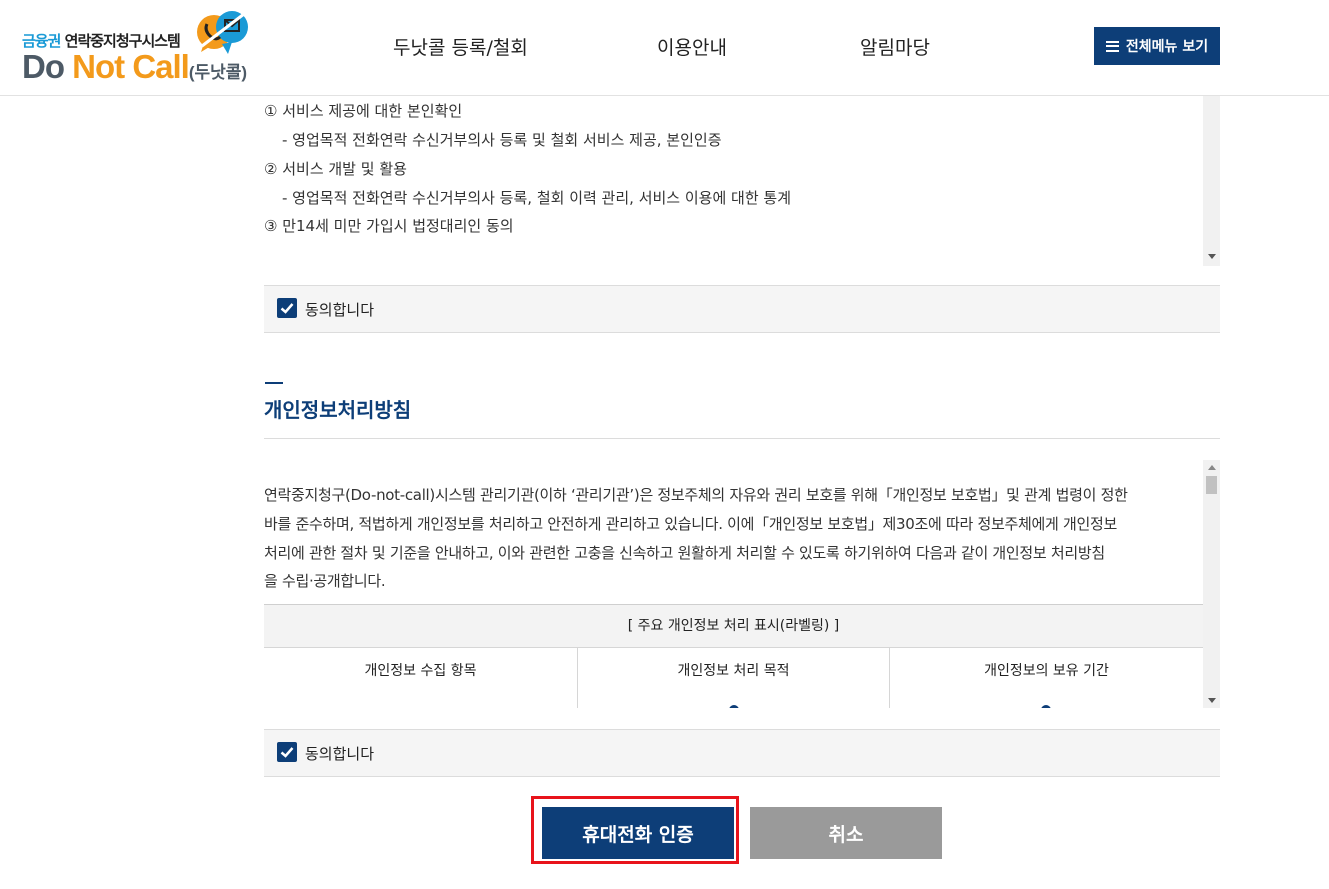 This screenshot has width=1329, height=889. Describe the element at coordinates (742, 438) in the screenshot. I see `section-divider` at that location.